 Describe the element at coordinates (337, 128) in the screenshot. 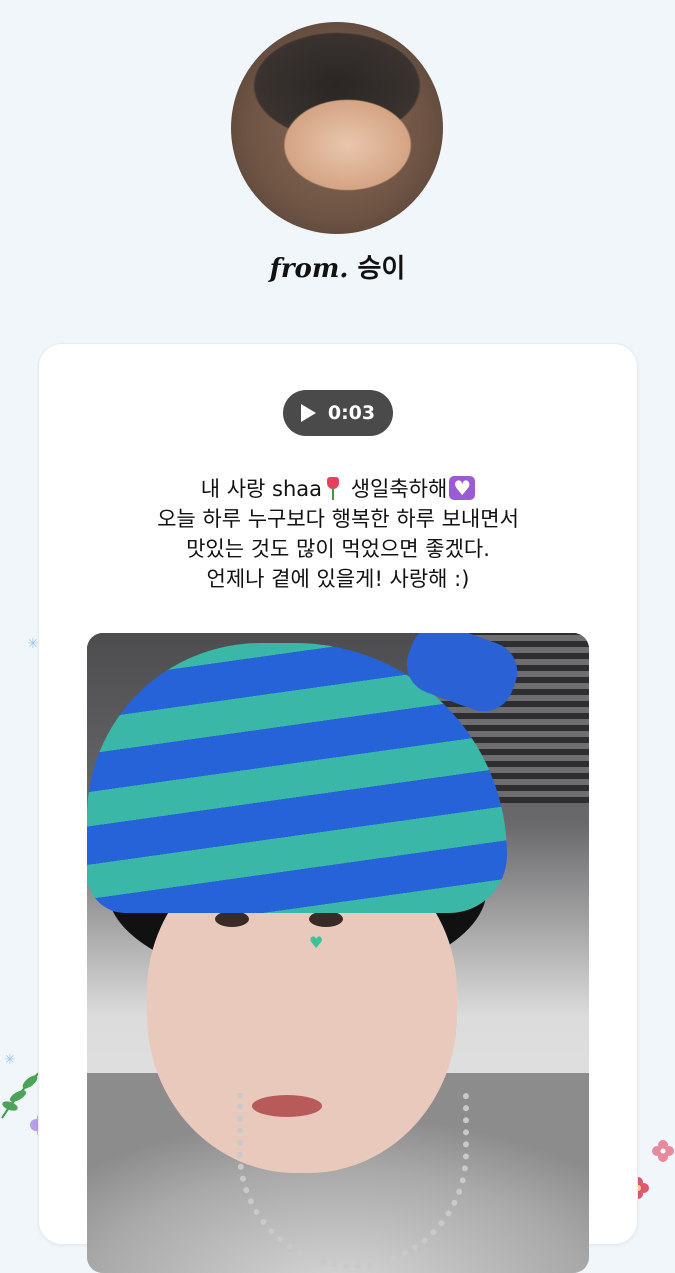

I see `sender-avatar` at that location.